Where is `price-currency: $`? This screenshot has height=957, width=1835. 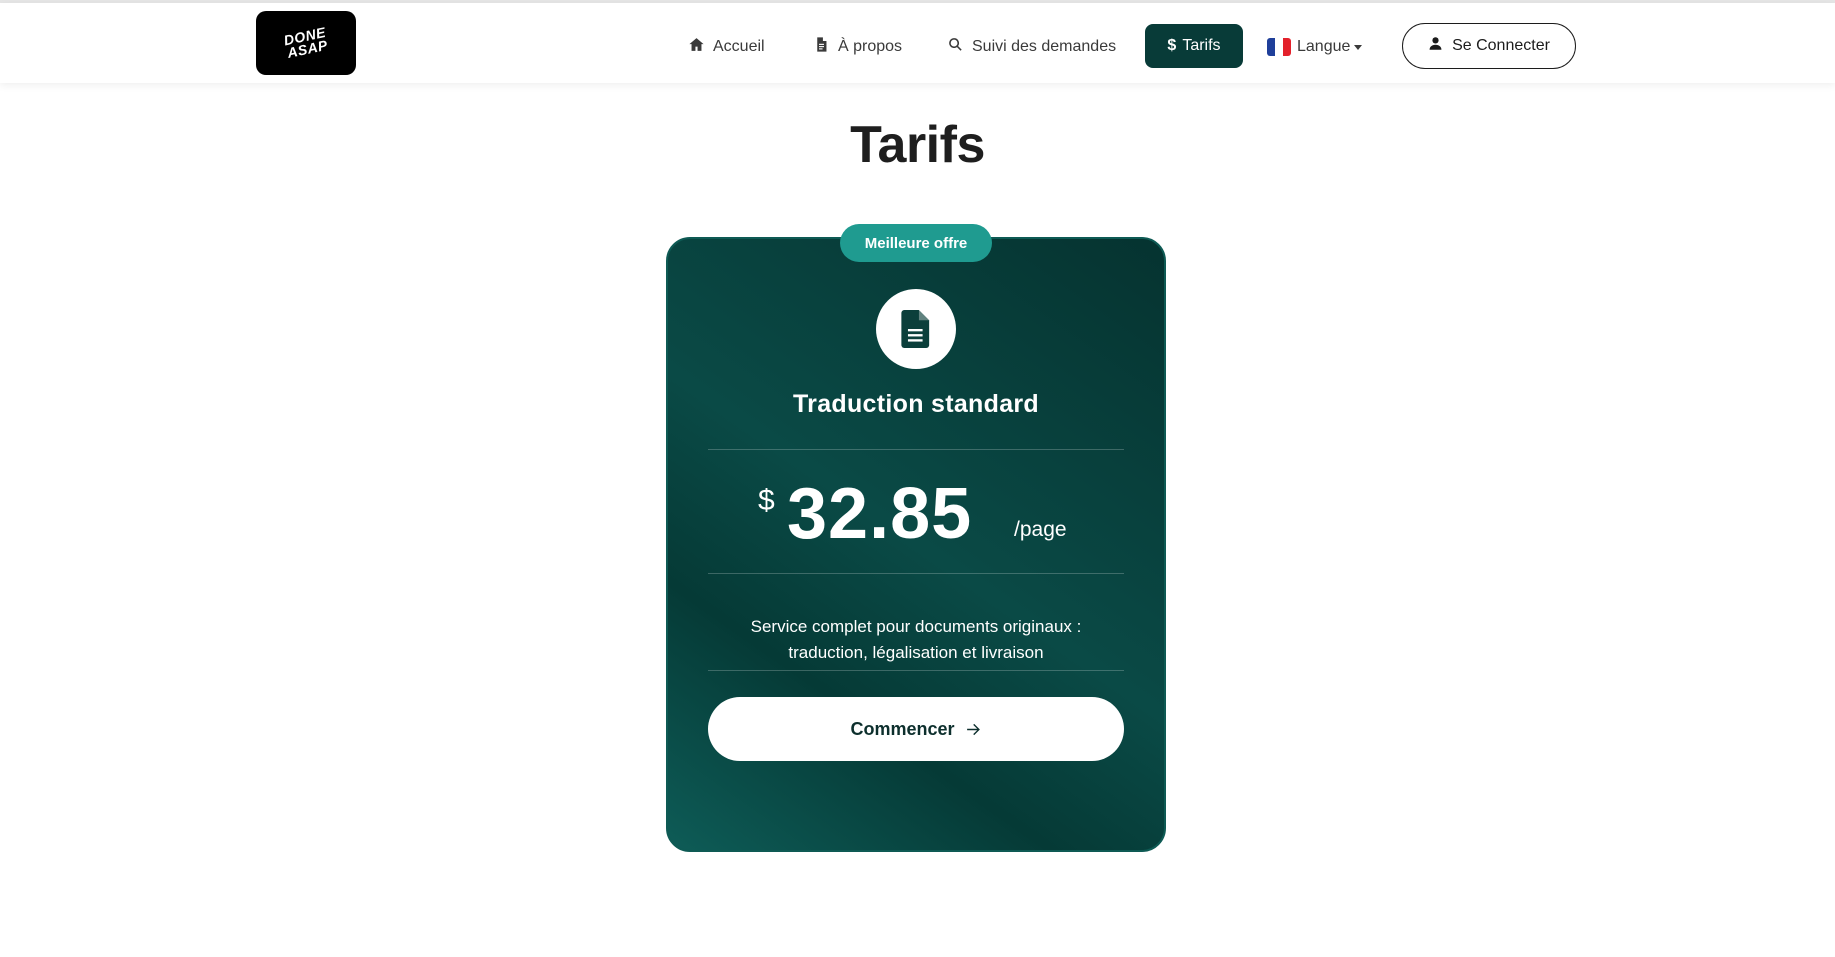 price-currency: $ is located at coordinates (766, 500).